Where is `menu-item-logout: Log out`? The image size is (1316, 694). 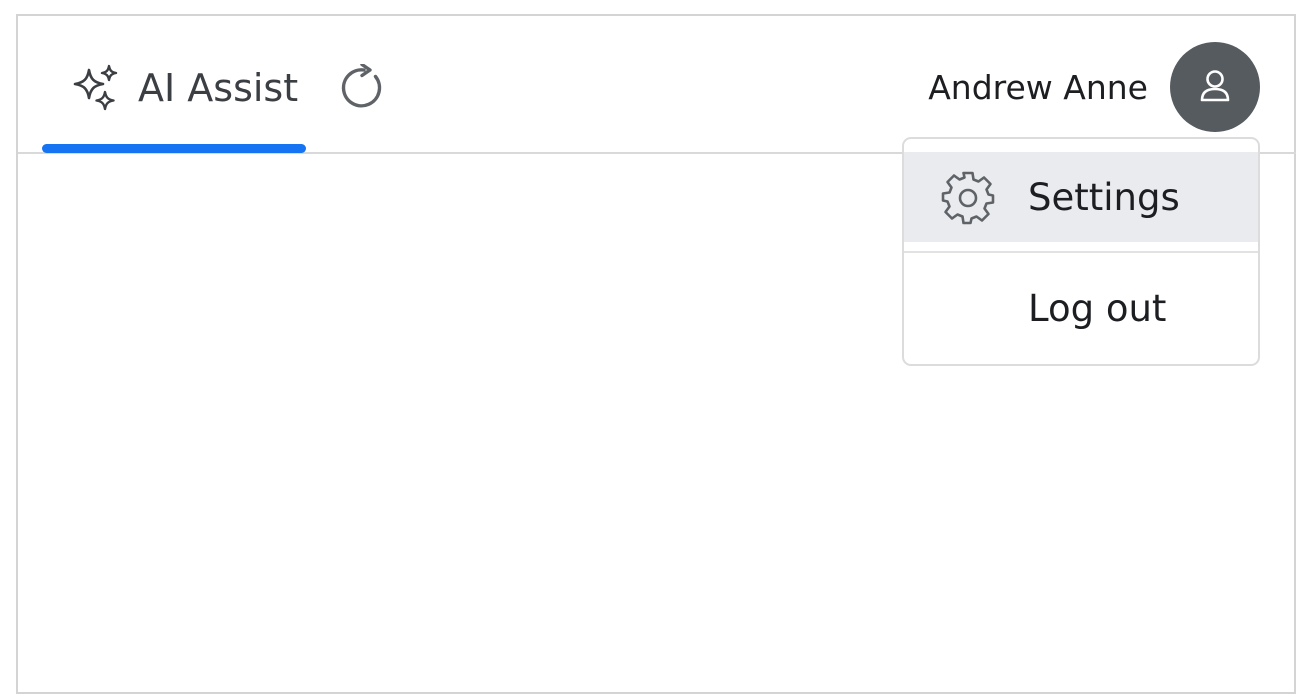
menu-item-logout: Log out is located at coordinates (1081, 305).